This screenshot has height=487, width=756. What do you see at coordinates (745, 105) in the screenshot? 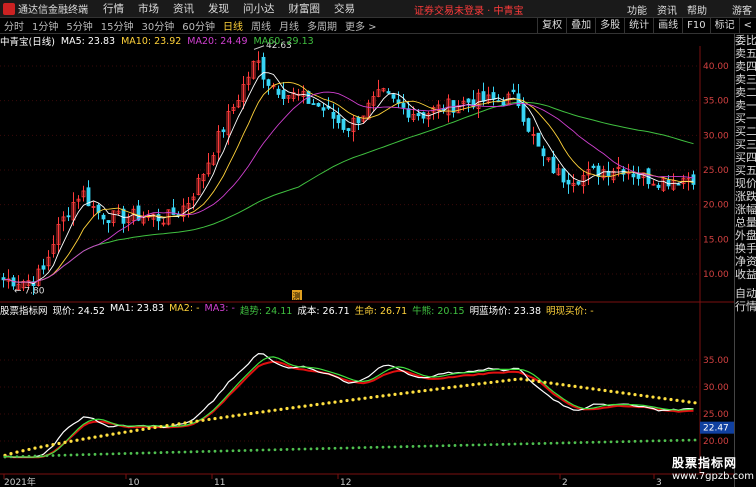
I see `side-label-5: 卖一` at bounding box center [745, 105].